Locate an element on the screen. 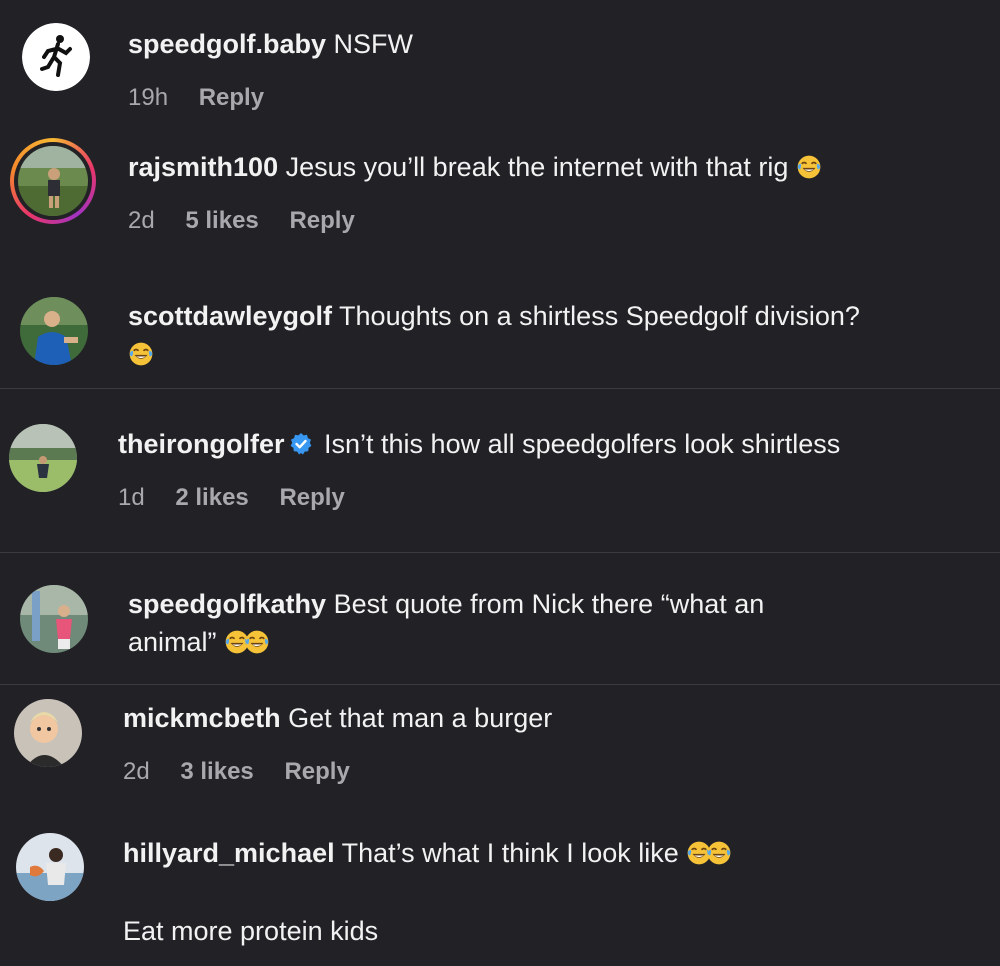  username: speedgolf.baby is located at coordinates (227, 44).